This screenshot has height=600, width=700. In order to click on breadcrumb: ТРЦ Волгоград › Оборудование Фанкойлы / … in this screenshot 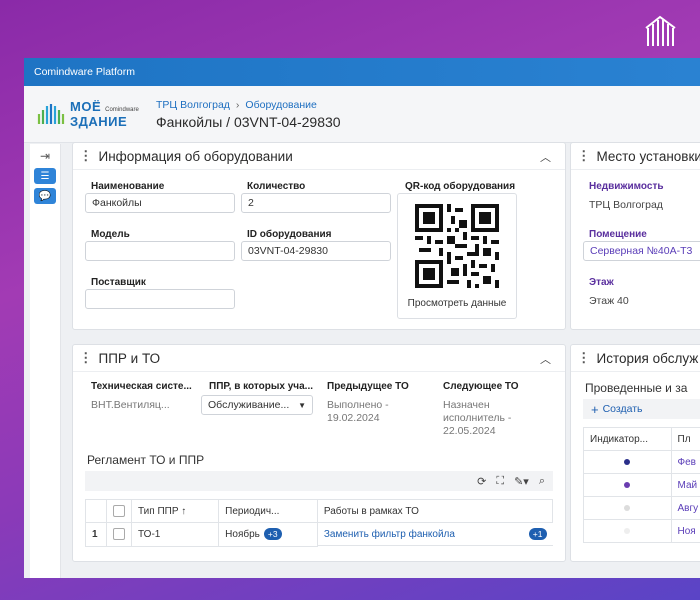, I will do `click(248, 114)`.